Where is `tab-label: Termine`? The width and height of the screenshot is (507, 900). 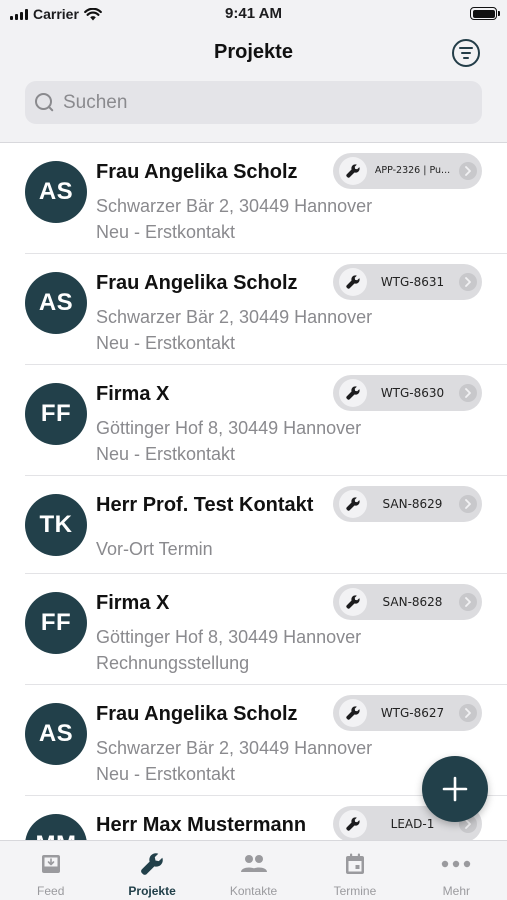
tab-label: Termine is located at coordinates (355, 891).